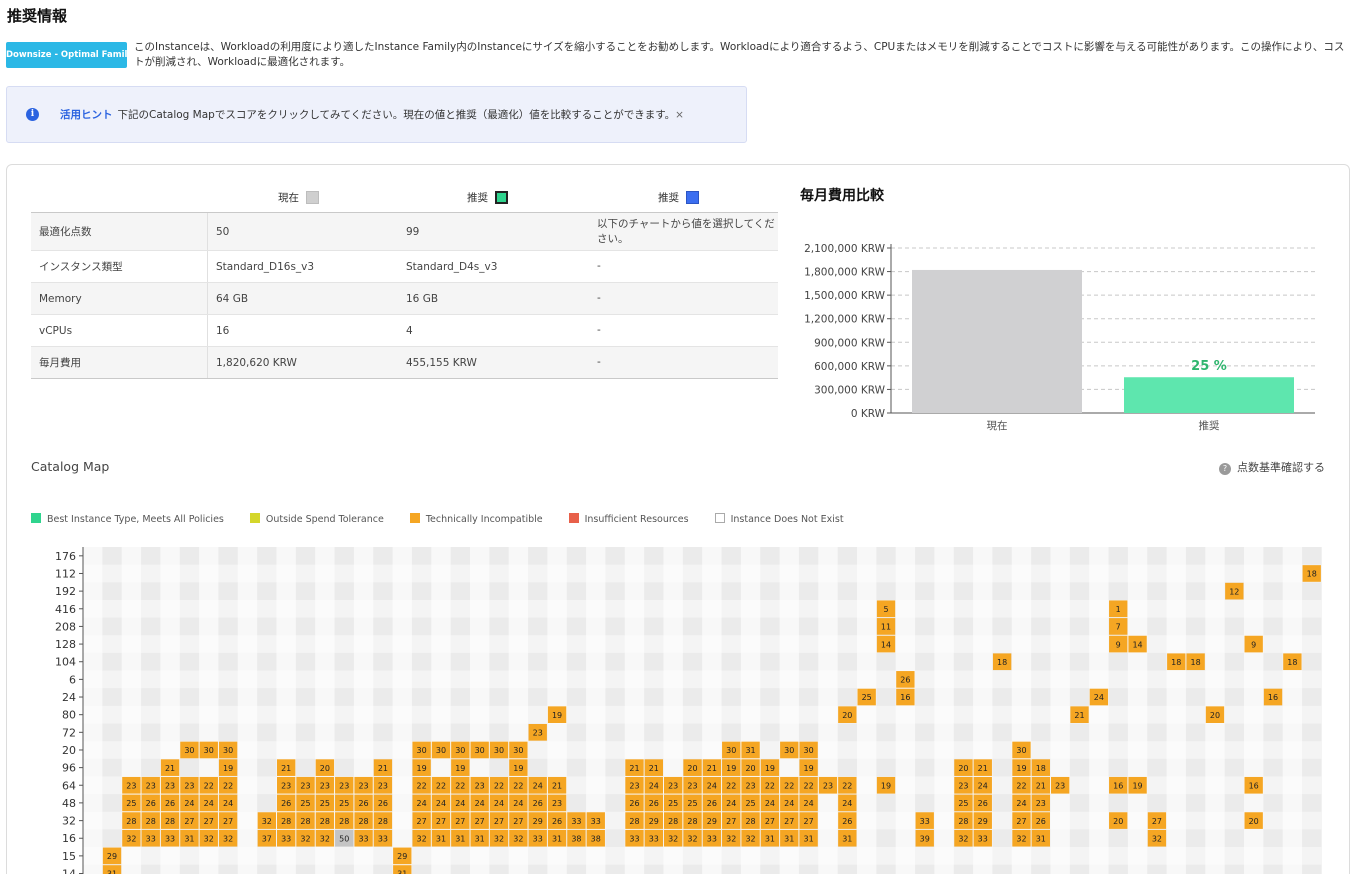 This screenshot has width=1360, height=874. I want to click on score-cell: 39, so click(924, 838).